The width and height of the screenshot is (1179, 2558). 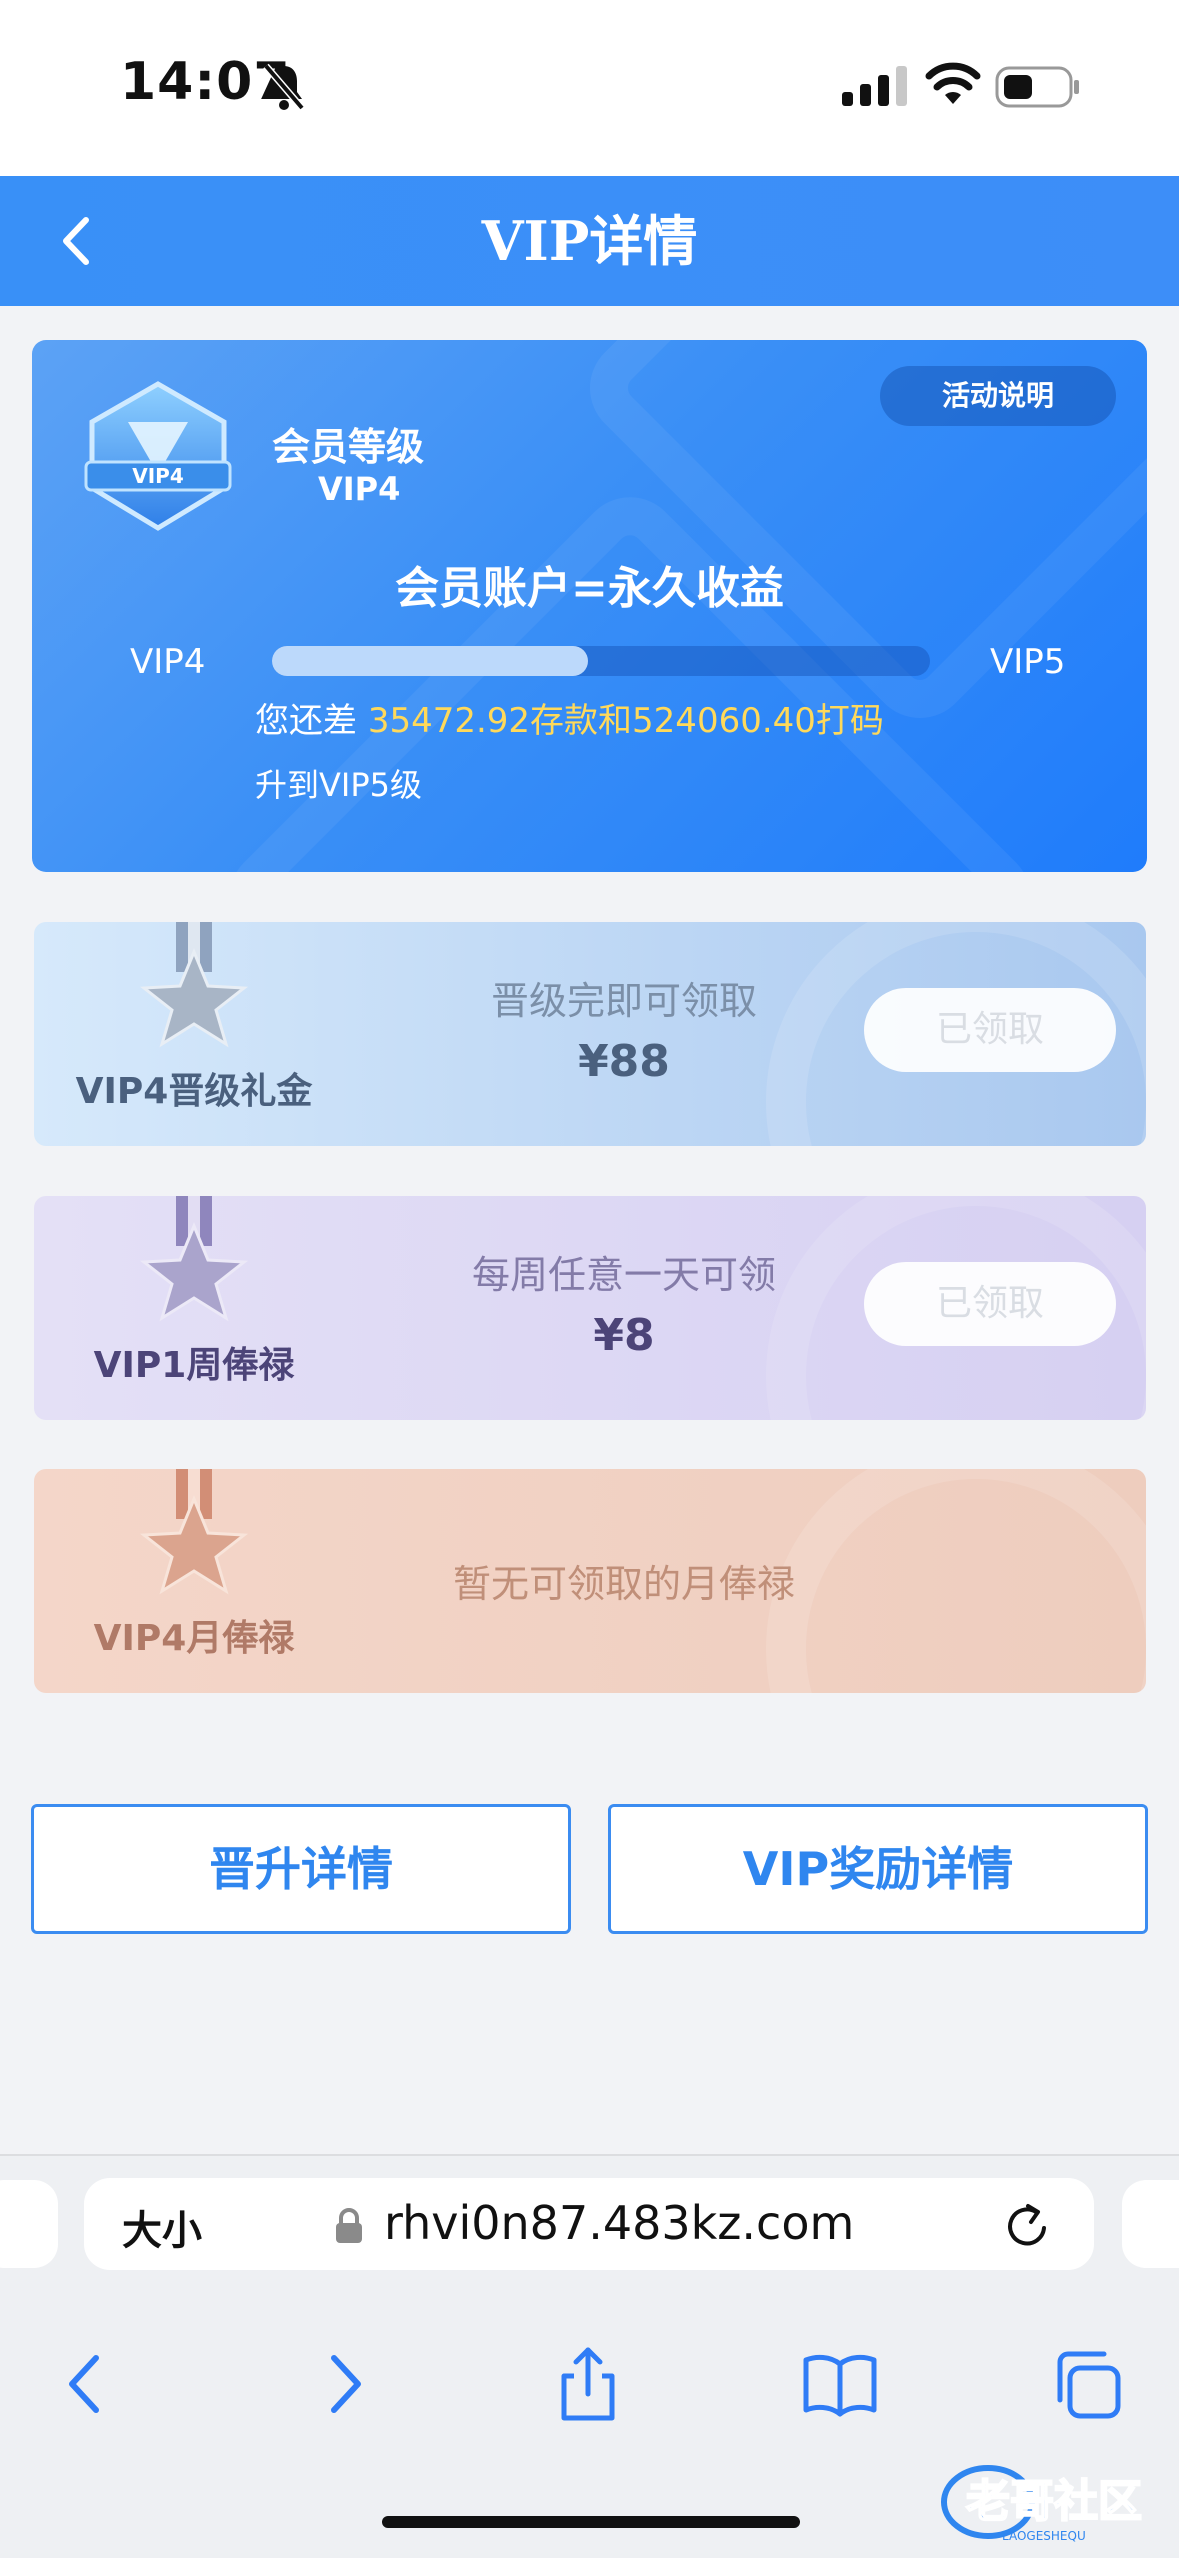 I want to click on share-icon, so click(x=588, y=2384).